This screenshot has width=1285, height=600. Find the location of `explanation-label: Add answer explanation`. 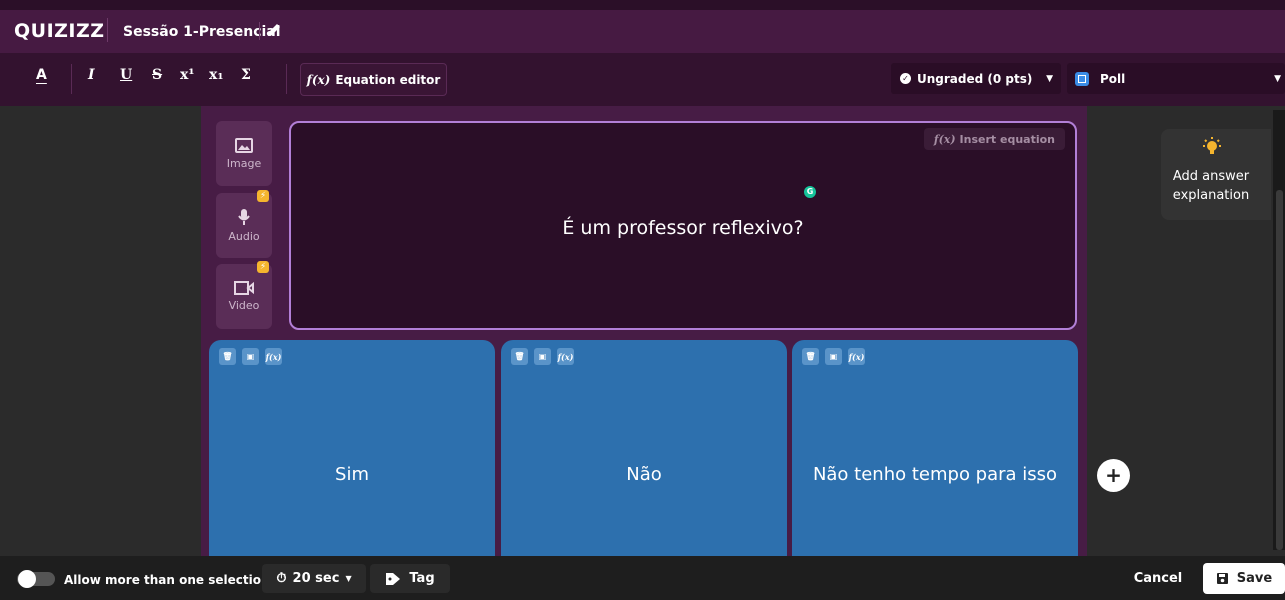

explanation-label: Add answer explanation is located at coordinates (1211, 186).